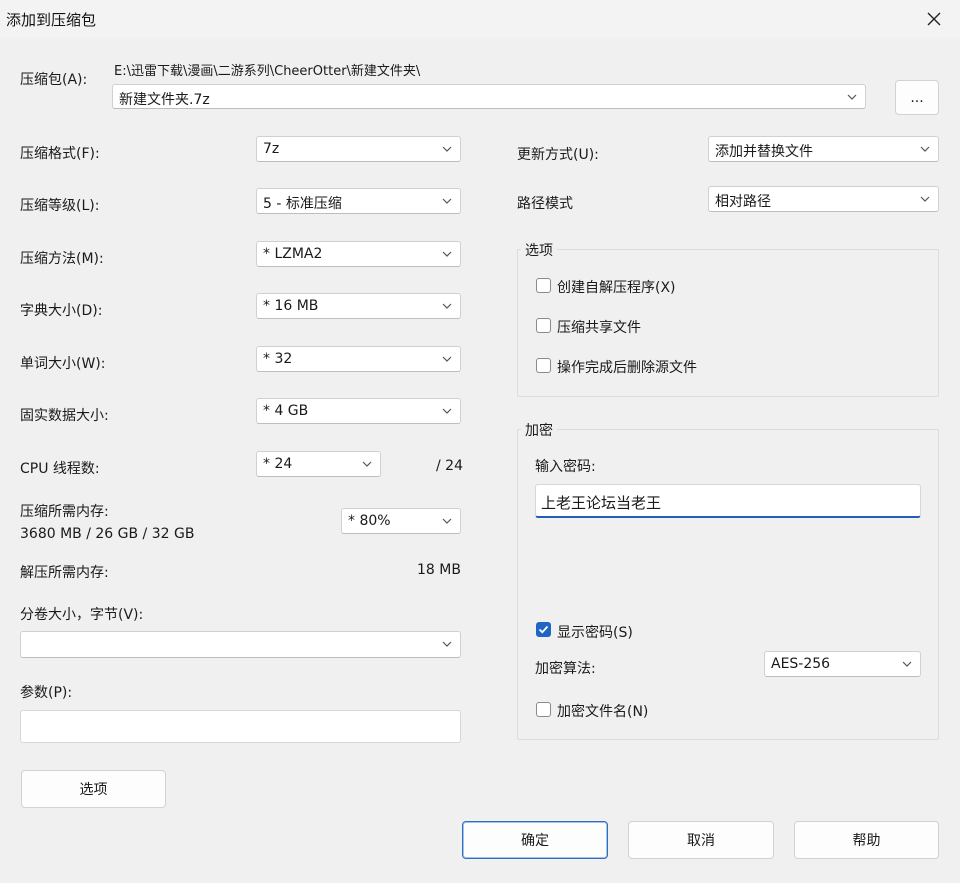 The width and height of the screenshot is (960, 883). What do you see at coordinates (358, 149) in the screenshot?
I see `format-select: 7z` at bounding box center [358, 149].